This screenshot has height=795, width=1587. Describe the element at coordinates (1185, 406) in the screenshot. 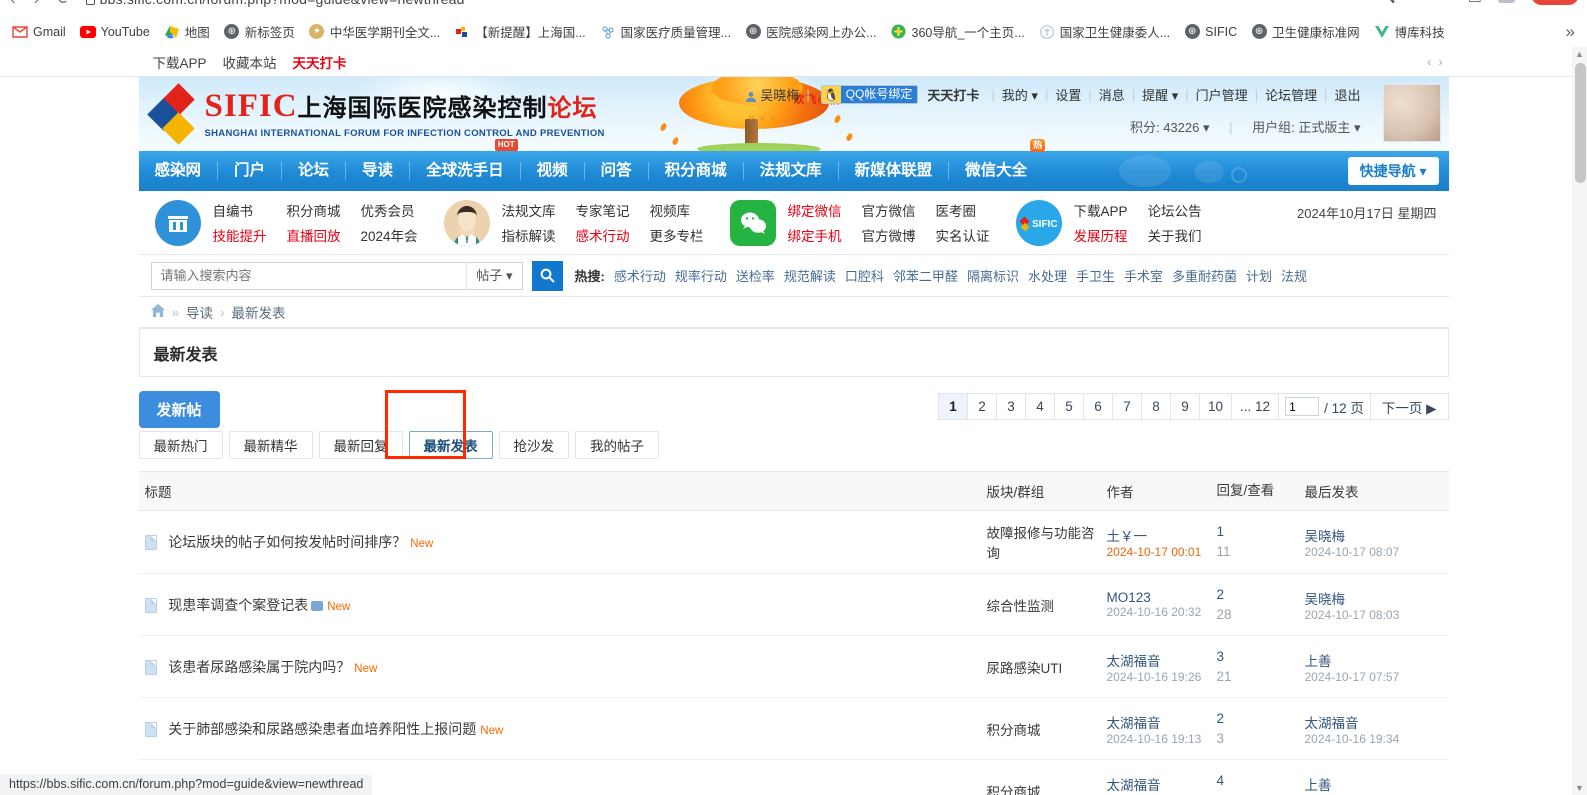

I see `page-button-9: 9` at that location.